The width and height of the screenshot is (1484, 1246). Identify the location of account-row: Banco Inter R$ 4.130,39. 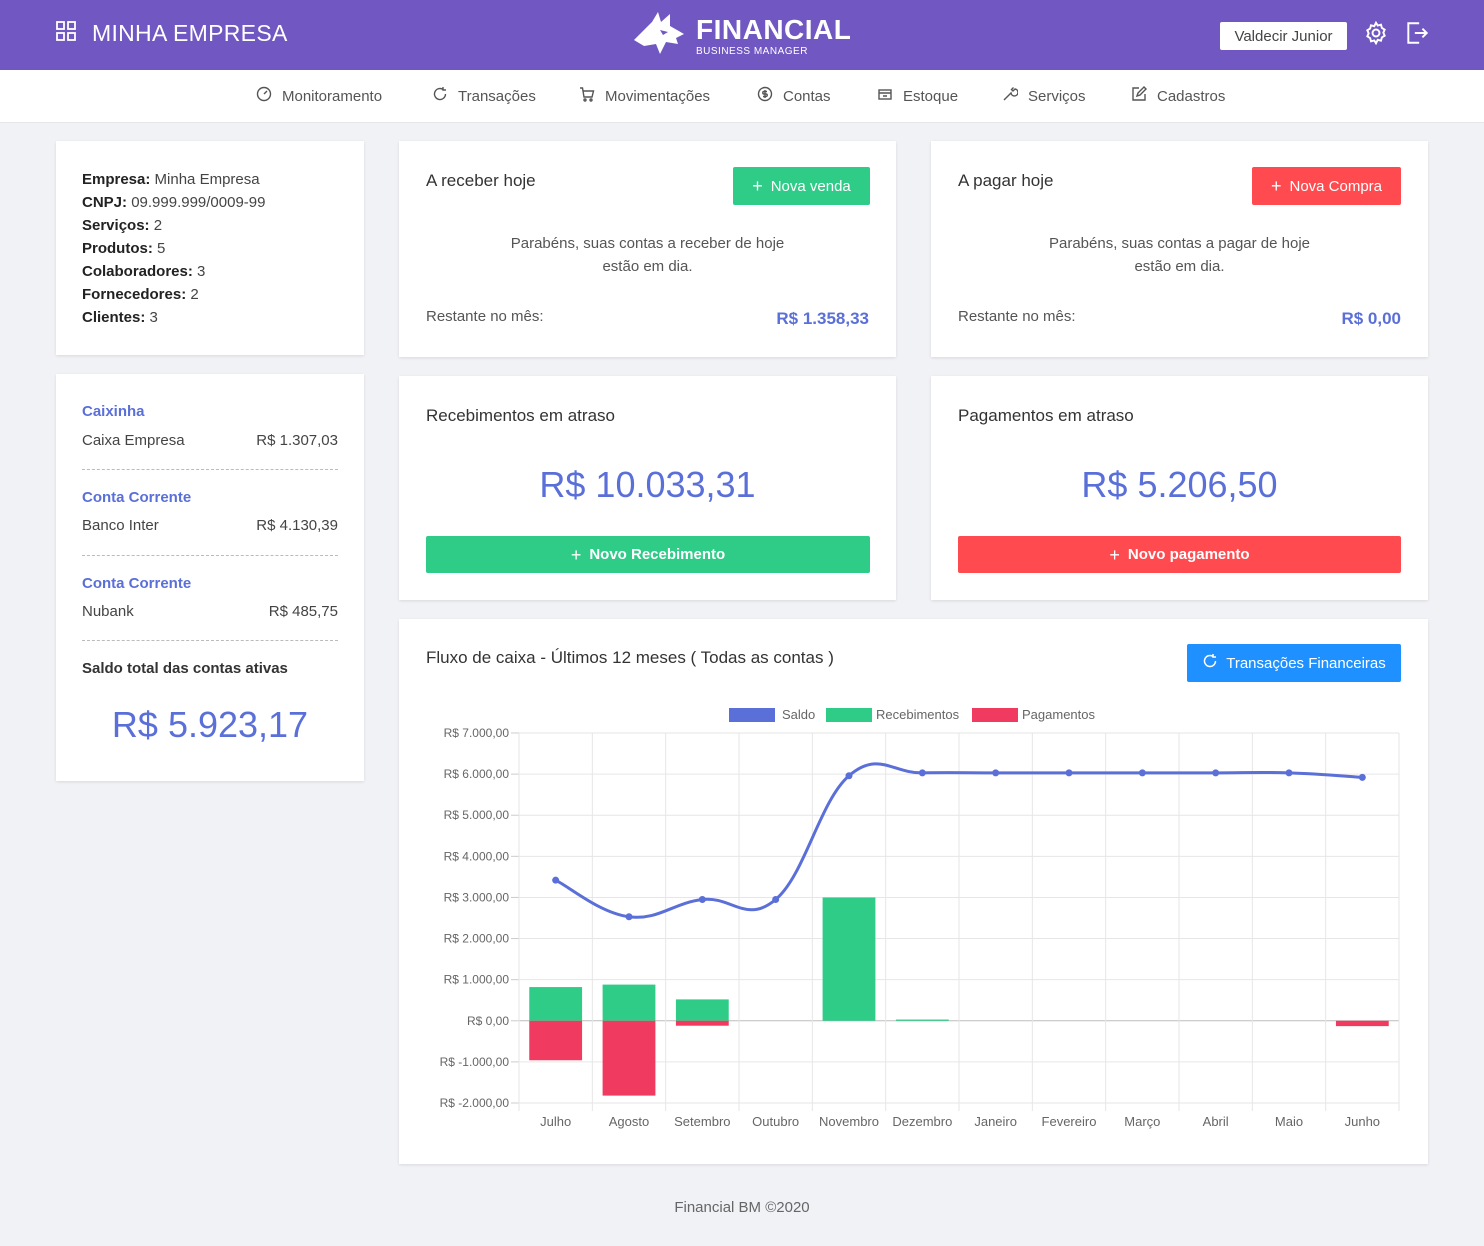
(210, 525).